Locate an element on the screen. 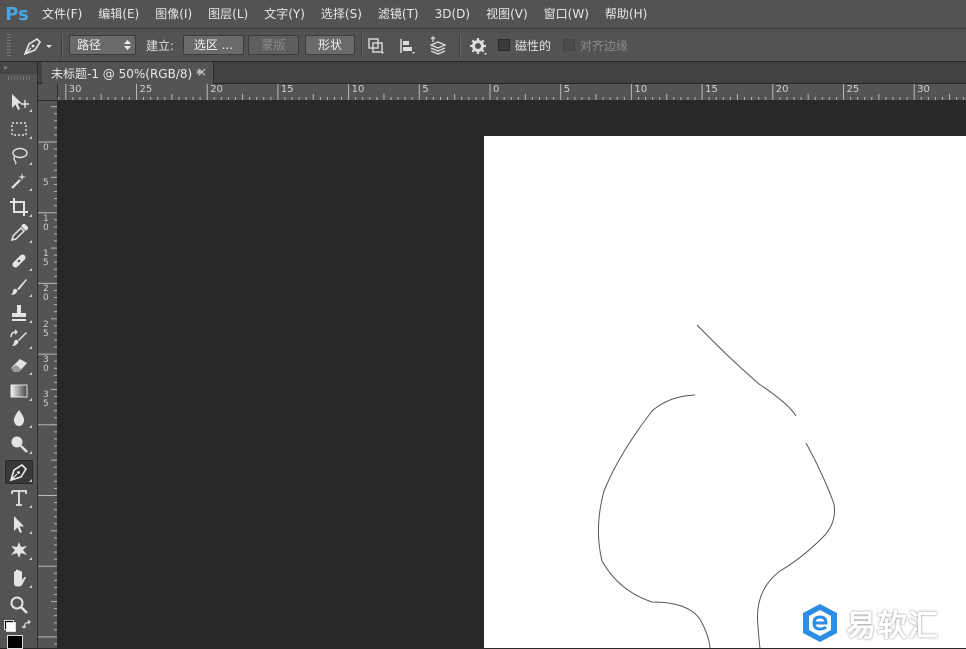 Image resolution: width=966 pixels, height=649 pixels. mode-select: 路径 is located at coordinates (102, 45).